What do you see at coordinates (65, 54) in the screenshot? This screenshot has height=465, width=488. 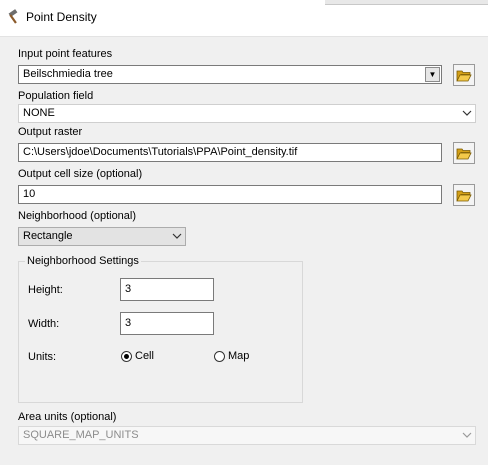 I see `input-point-features-label: Input point features` at bounding box center [65, 54].